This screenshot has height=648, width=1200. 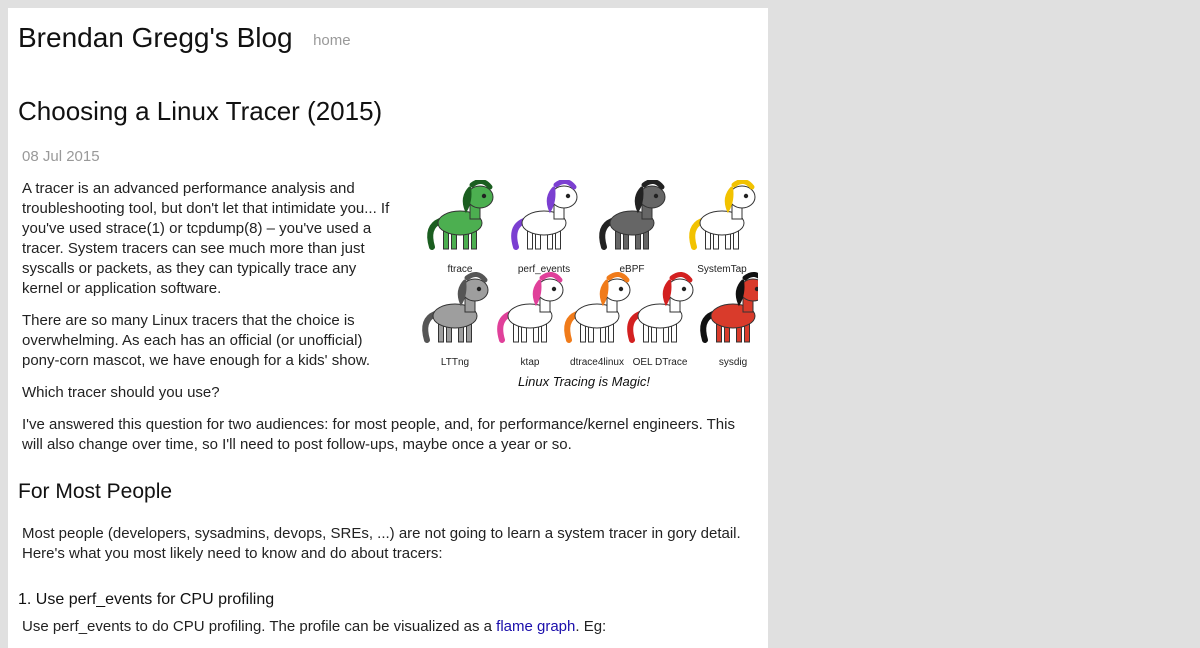 I want to click on pony-label: dtrace4linux, so click(x=597, y=362).